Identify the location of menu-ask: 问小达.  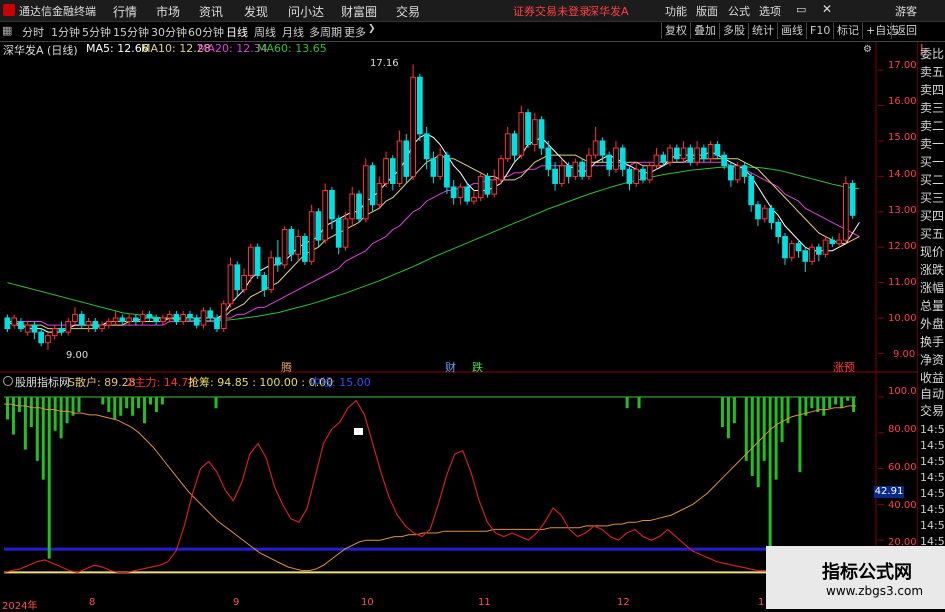
(306, 11).